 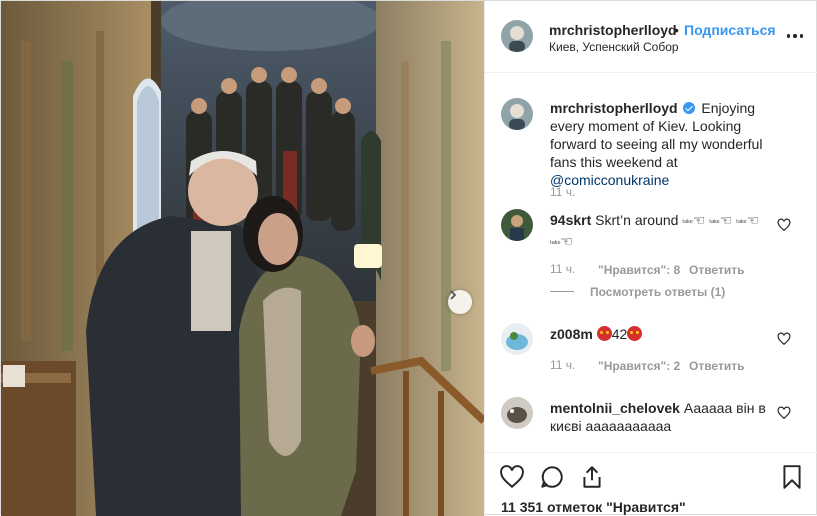 What do you see at coordinates (517, 114) in the screenshot?
I see `caption-avatar` at bounding box center [517, 114].